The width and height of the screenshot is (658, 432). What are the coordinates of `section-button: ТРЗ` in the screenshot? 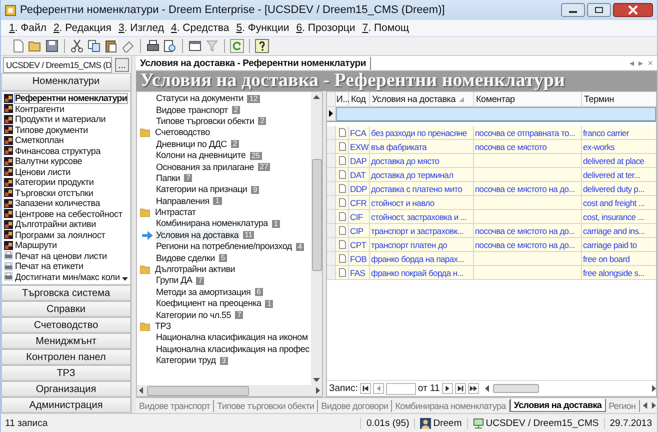 It's located at (66, 373).